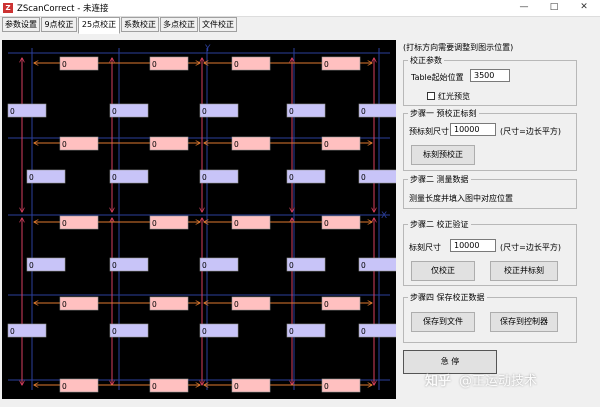 The image size is (600, 407). I want to click on watermark-text: @正运动技术, so click(498, 381).